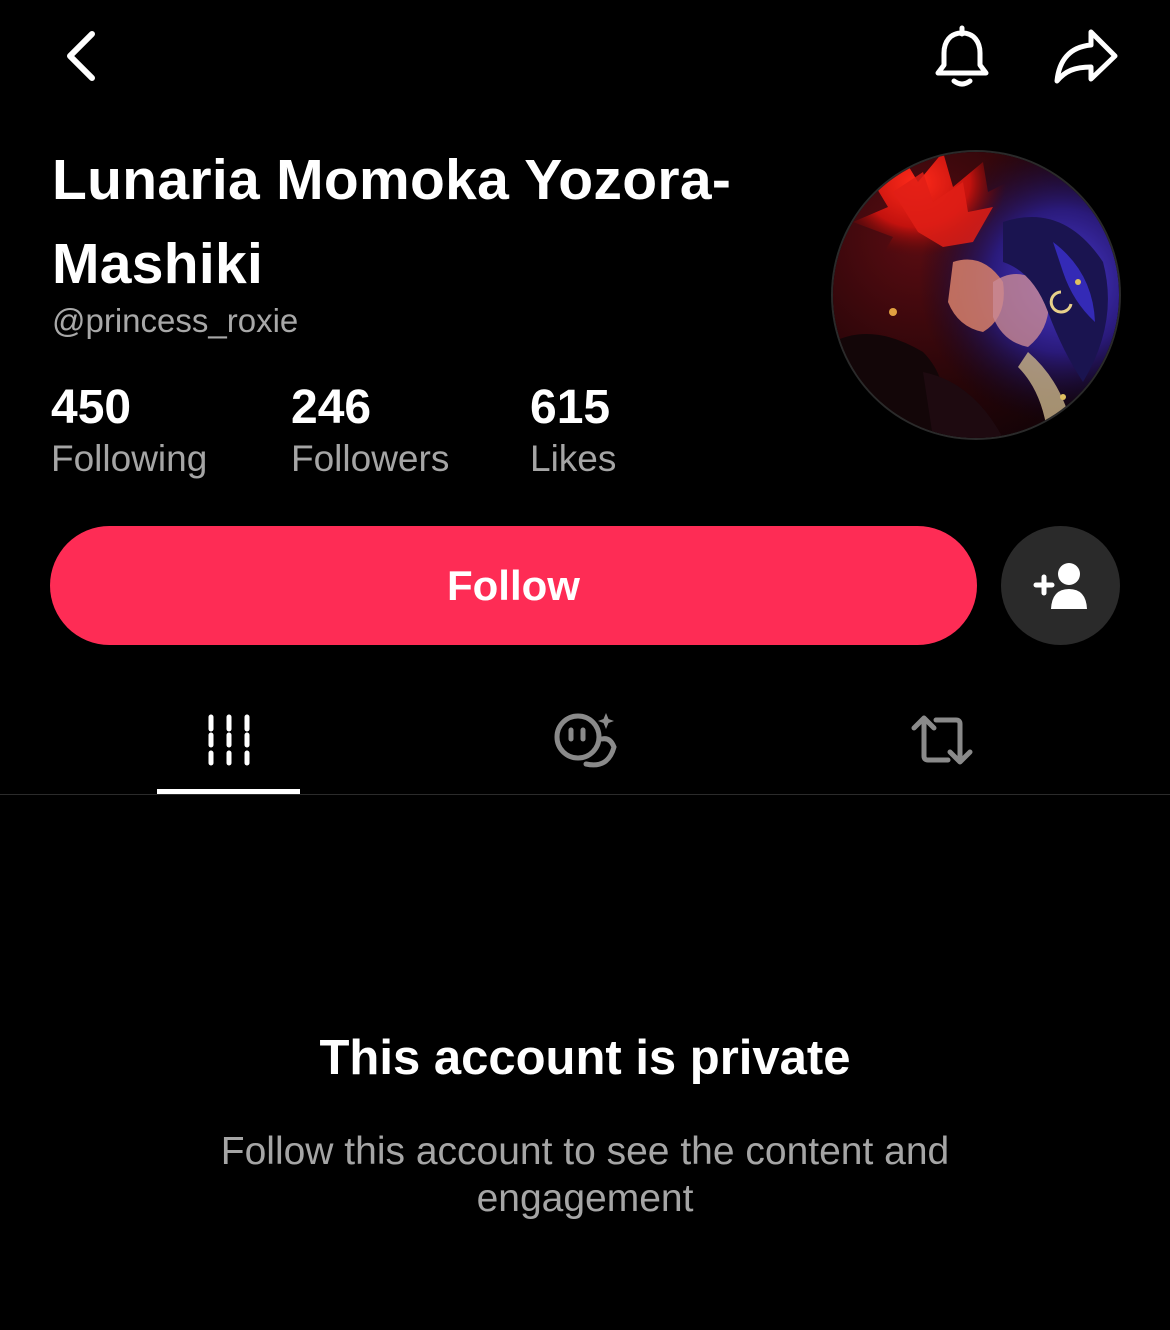  I want to click on repost-icon, so click(942, 740).